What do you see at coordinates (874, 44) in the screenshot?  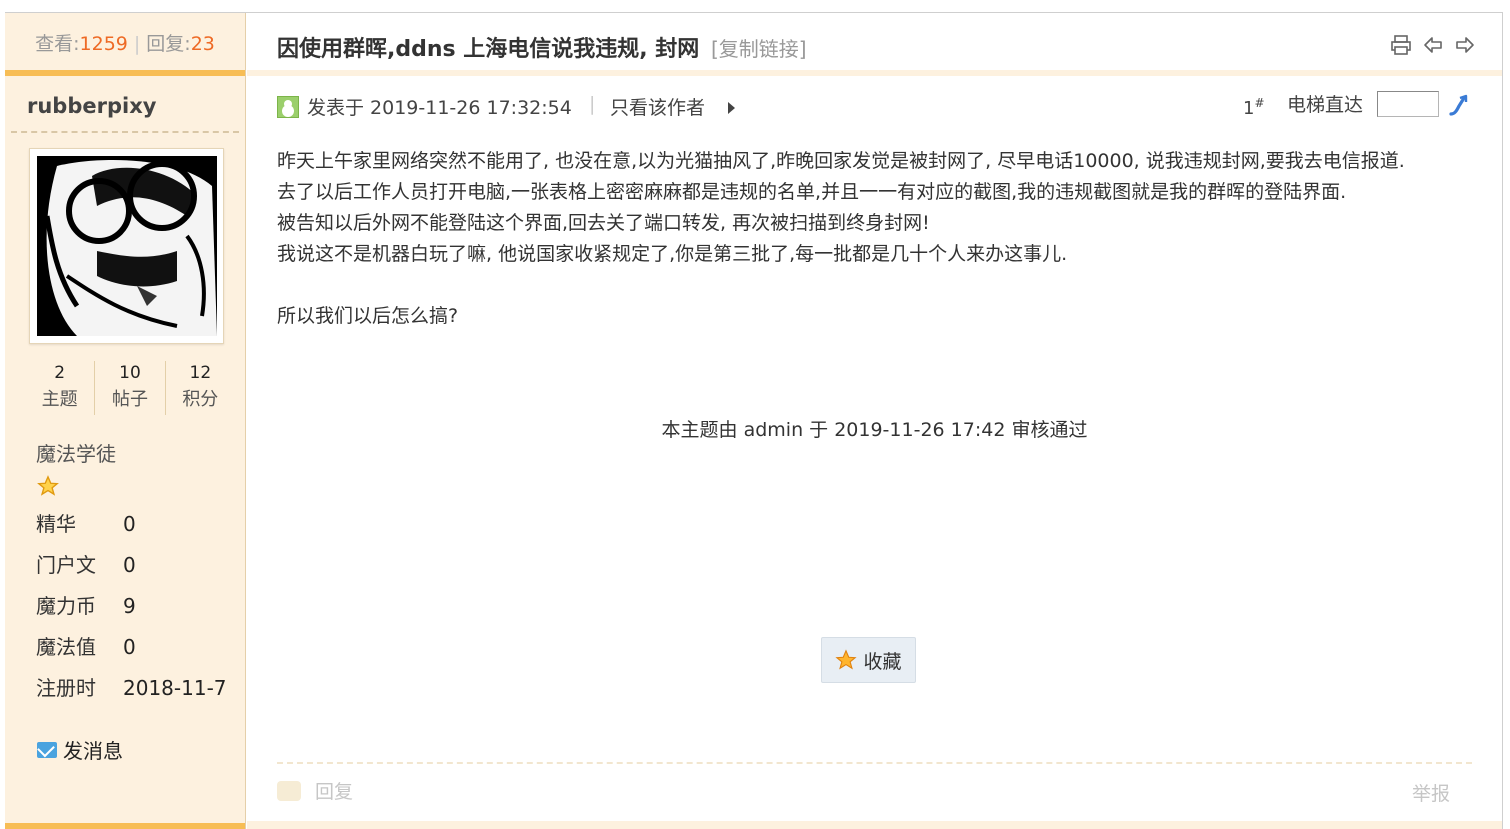 I see `title-bar: 因使用群晖,ddns 上海电信说我违规, 封网 [复制链接]` at bounding box center [874, 44].